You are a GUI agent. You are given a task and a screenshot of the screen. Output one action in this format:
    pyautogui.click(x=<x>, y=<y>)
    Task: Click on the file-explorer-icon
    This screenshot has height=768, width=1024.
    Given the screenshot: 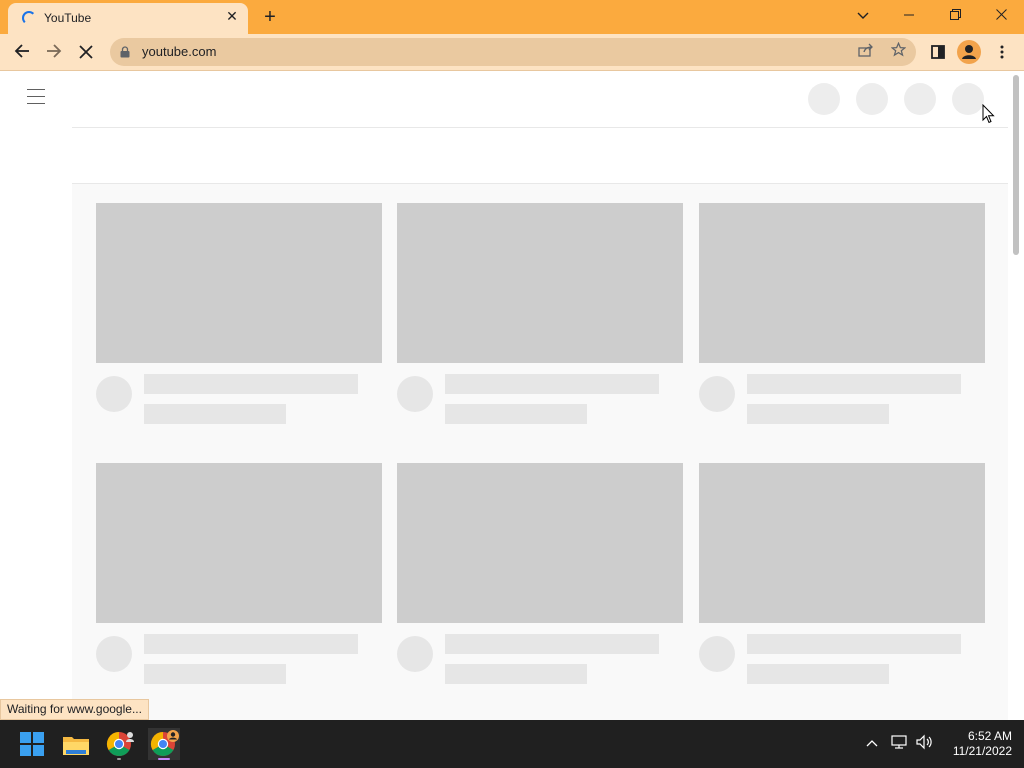 What is the action you would take?
    pyautogui.click(x=76, y=744)
    